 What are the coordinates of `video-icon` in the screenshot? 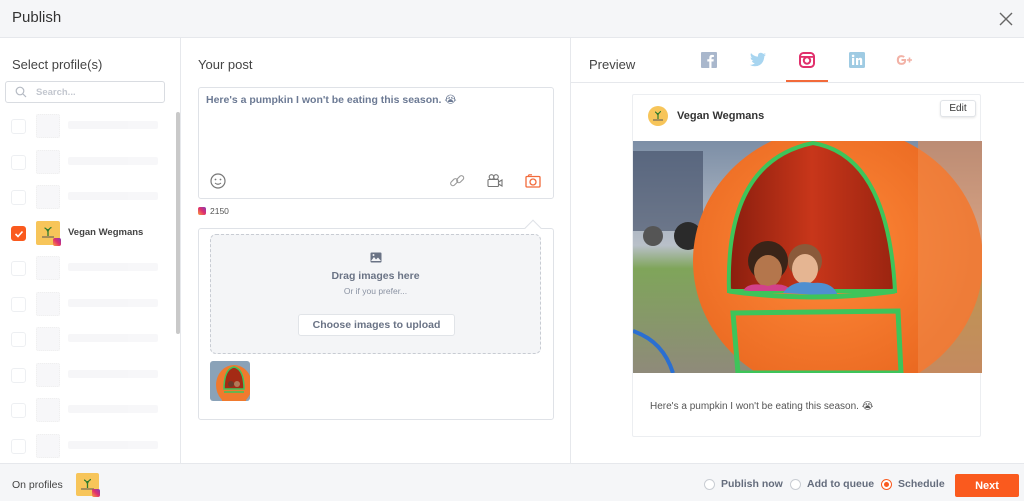 It's located at (495, 181).